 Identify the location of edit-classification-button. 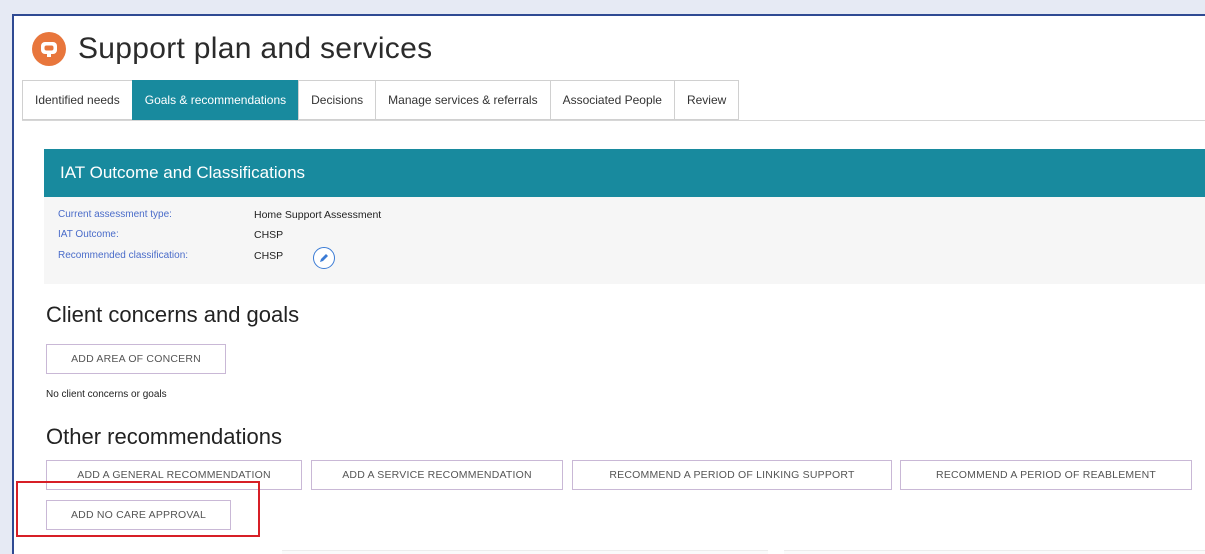
(324, 258).